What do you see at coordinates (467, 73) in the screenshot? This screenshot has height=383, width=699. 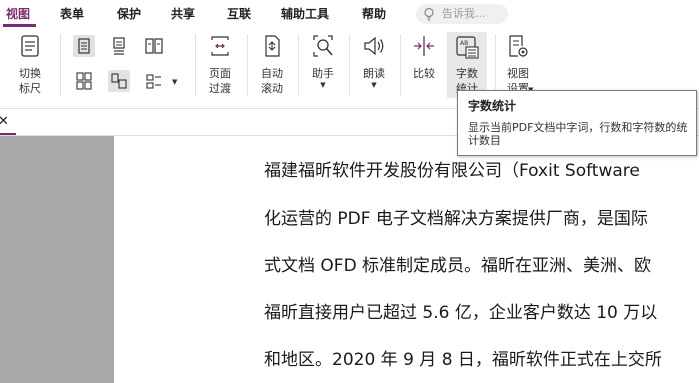 I see `word-count-label-1: 字数` at bounding box center [467, 73].